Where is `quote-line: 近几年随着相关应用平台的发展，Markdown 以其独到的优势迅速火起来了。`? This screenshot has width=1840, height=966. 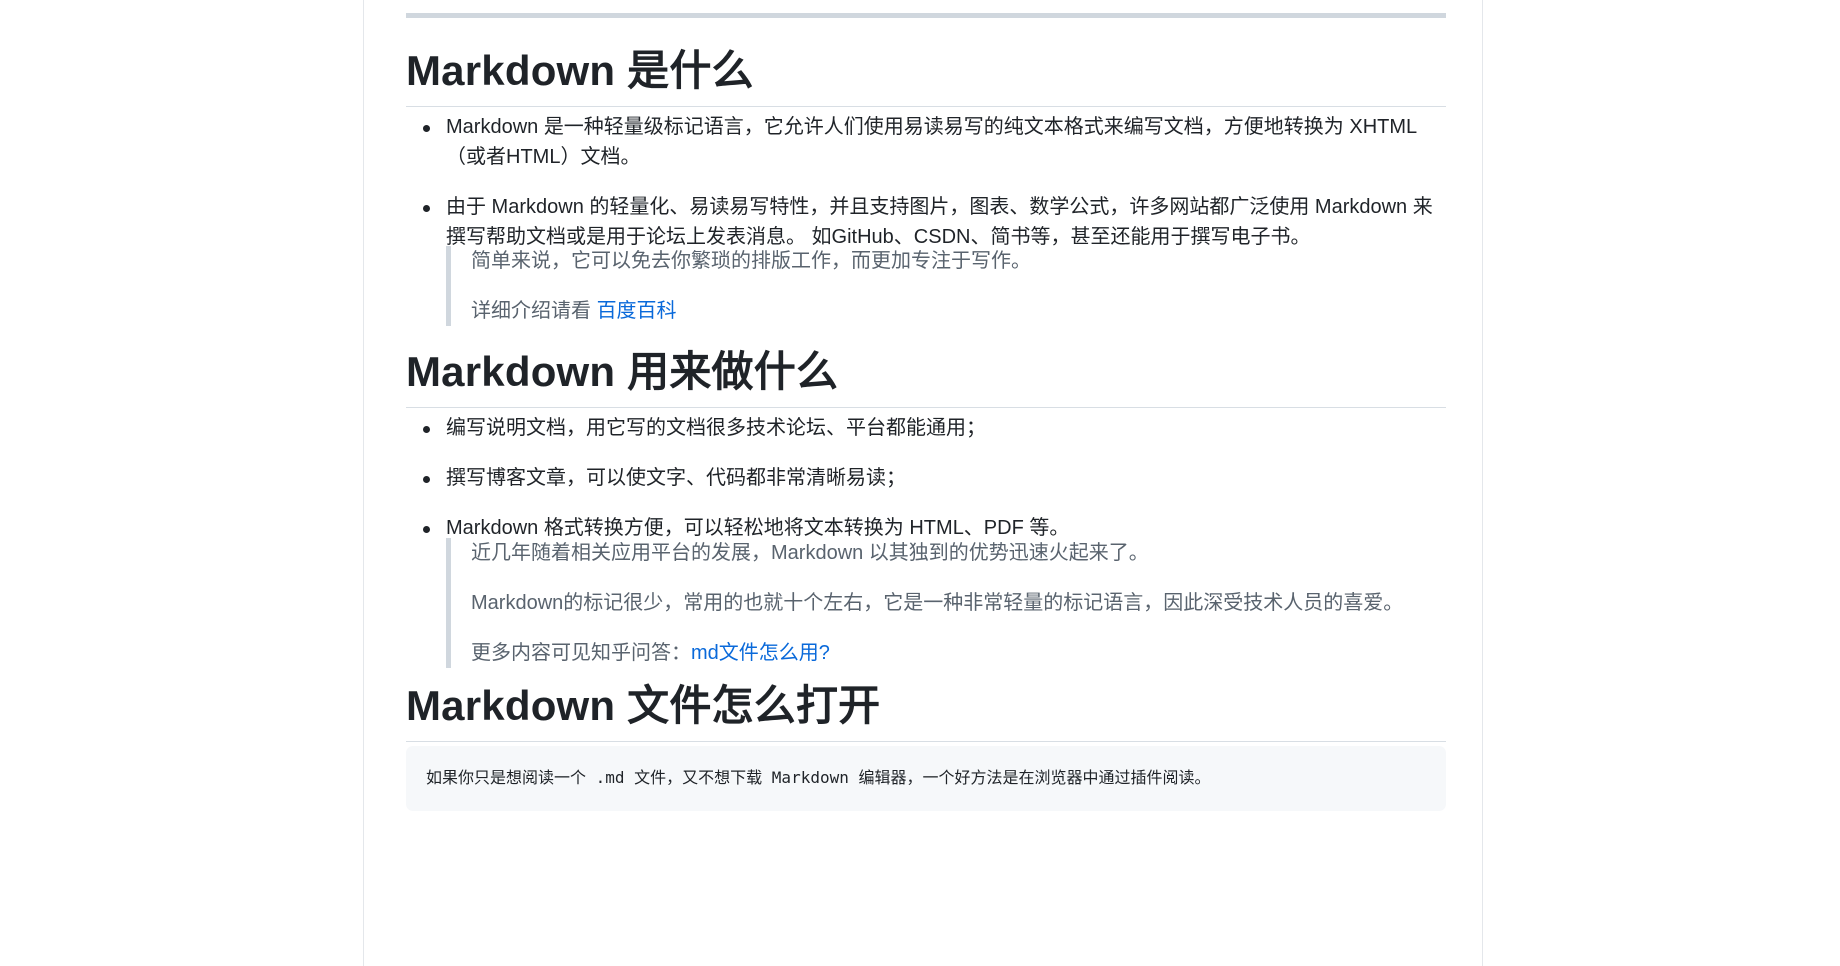 quote-line: 近几年随着相关应用平台的发展，Markdown 以其独到的优势迅速火起来了。 is located at coordinates (810, 553).